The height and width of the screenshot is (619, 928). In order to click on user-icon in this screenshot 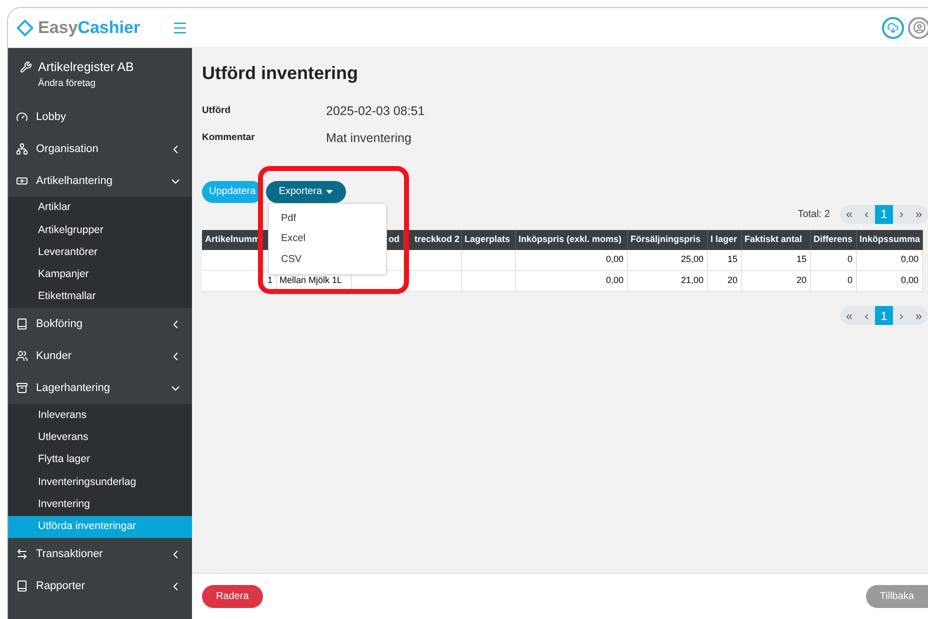, I will do `click(918, 27)`.